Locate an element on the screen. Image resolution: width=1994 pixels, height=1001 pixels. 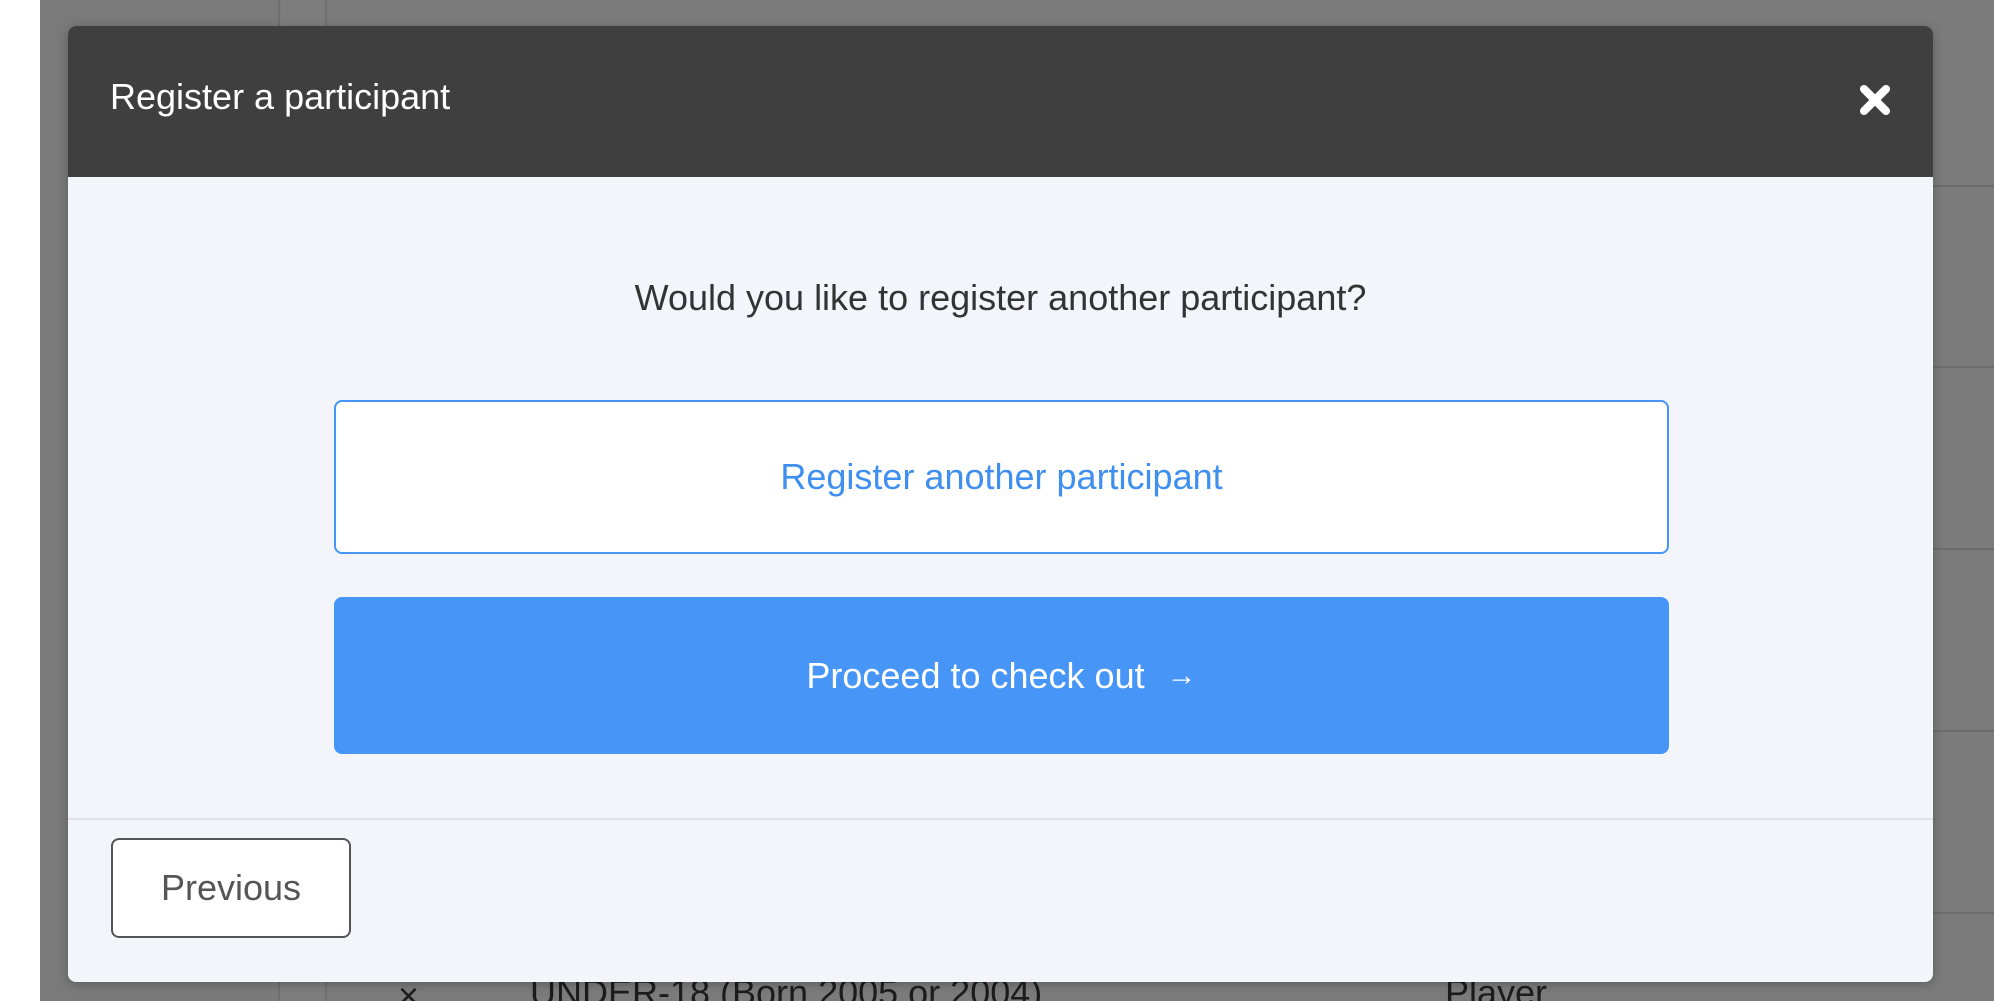
modal-footer-divider is located at coordinates (1000, 819).